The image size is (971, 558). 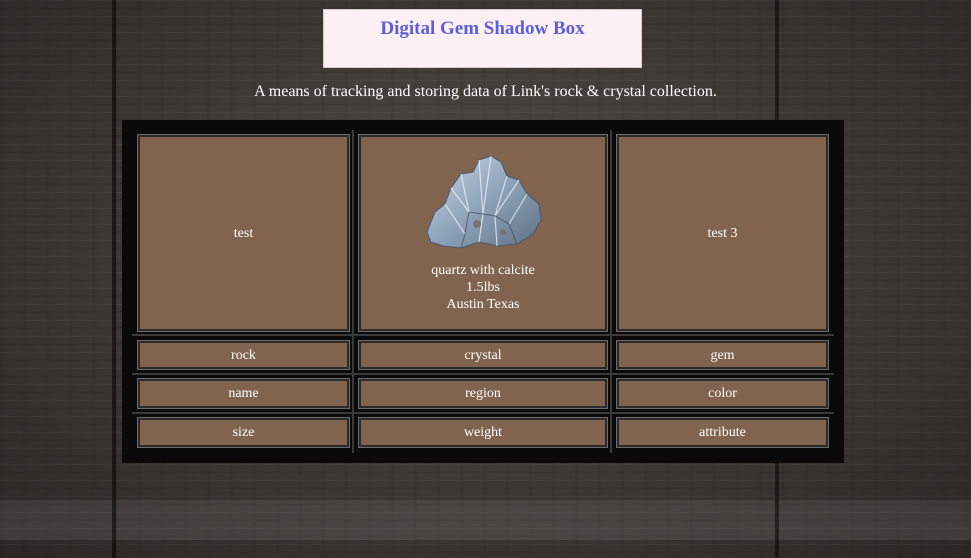 I want to click on cell-label: color, so click(x=722, y=393).